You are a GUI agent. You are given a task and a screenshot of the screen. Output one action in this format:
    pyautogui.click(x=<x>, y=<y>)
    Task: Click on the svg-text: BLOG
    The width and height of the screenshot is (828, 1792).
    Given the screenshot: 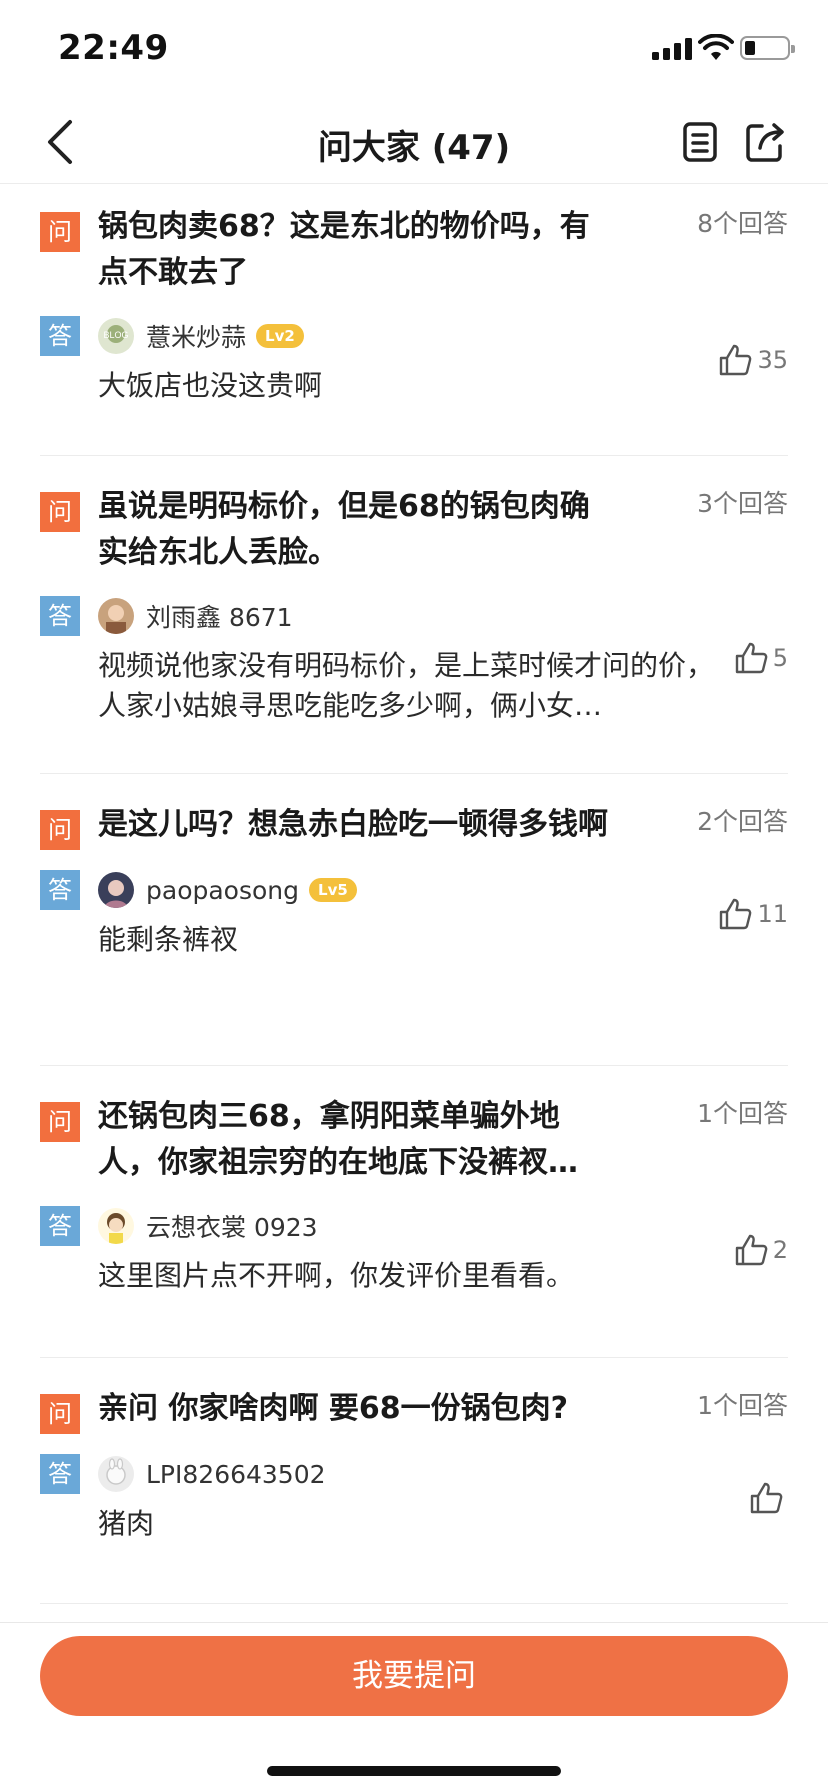 What is the action you would take?
    pyautogui.click(x=115, y=335)
    